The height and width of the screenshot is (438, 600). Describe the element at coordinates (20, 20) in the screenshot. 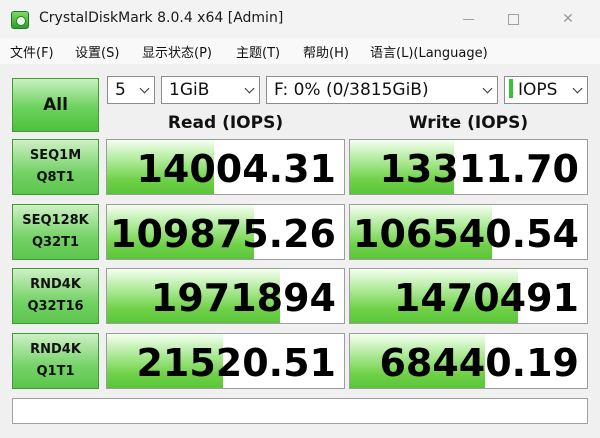

I see `crystaldiskmark-icon` at that location.